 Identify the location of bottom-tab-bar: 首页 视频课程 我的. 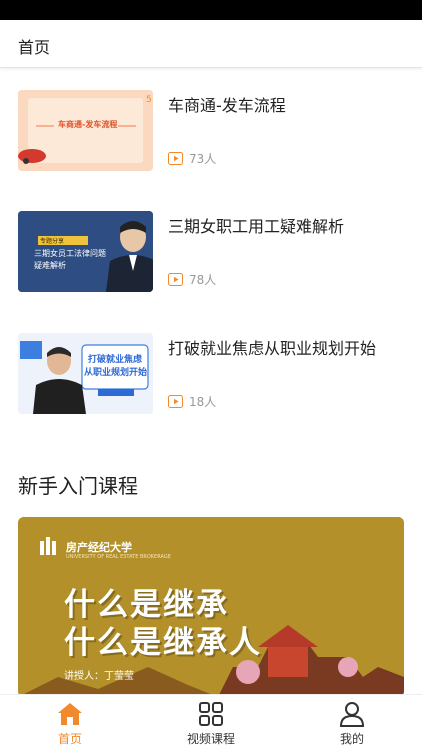
(211, 722).